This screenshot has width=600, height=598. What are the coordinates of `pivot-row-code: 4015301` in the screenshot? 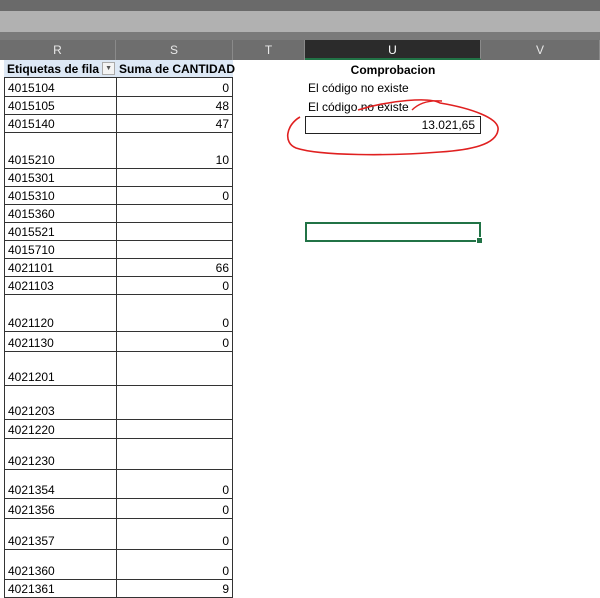 It's located at (60, 178).